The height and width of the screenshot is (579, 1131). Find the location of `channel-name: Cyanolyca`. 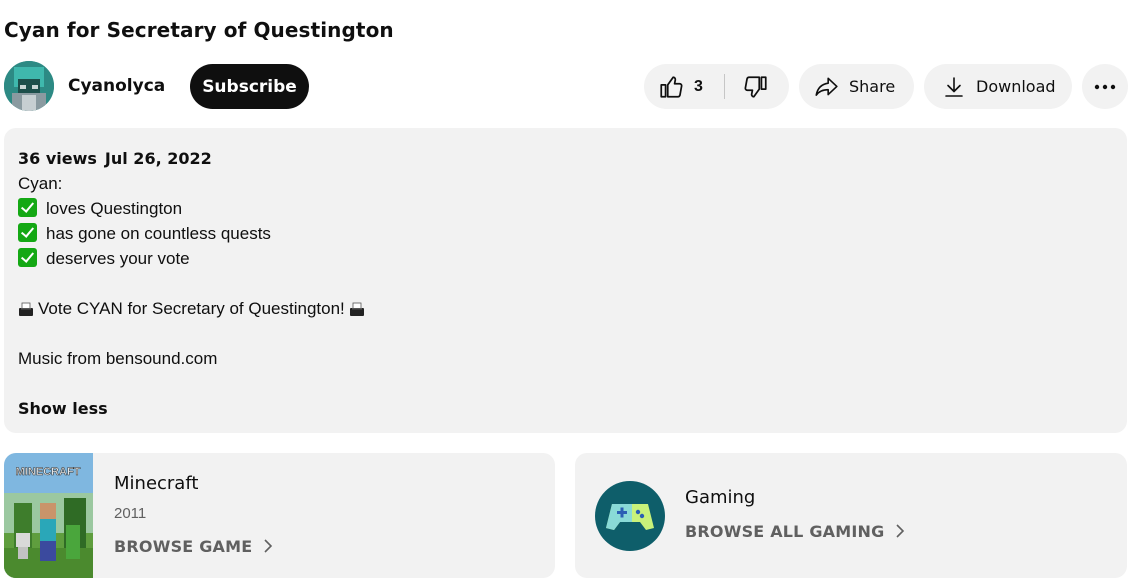

channel-name: Cyanolyca is located at coordinates (116, 86).